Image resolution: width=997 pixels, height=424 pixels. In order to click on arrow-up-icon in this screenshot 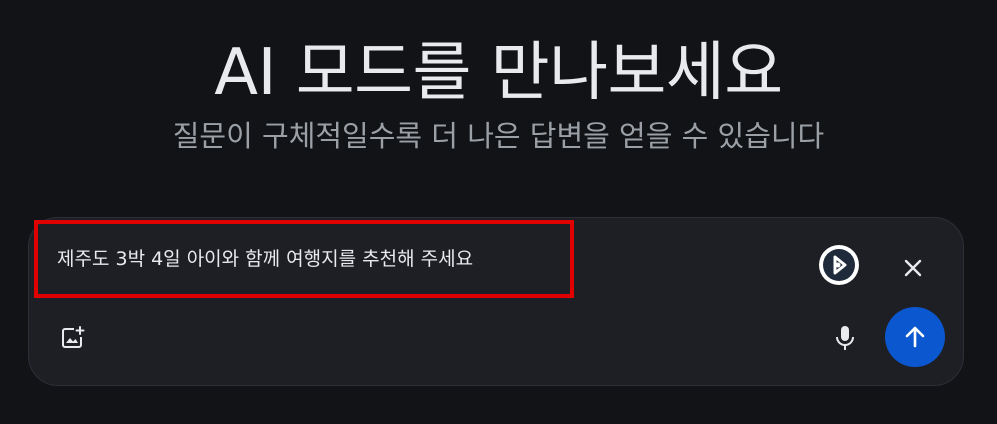, I will do `click(915, 337)`.